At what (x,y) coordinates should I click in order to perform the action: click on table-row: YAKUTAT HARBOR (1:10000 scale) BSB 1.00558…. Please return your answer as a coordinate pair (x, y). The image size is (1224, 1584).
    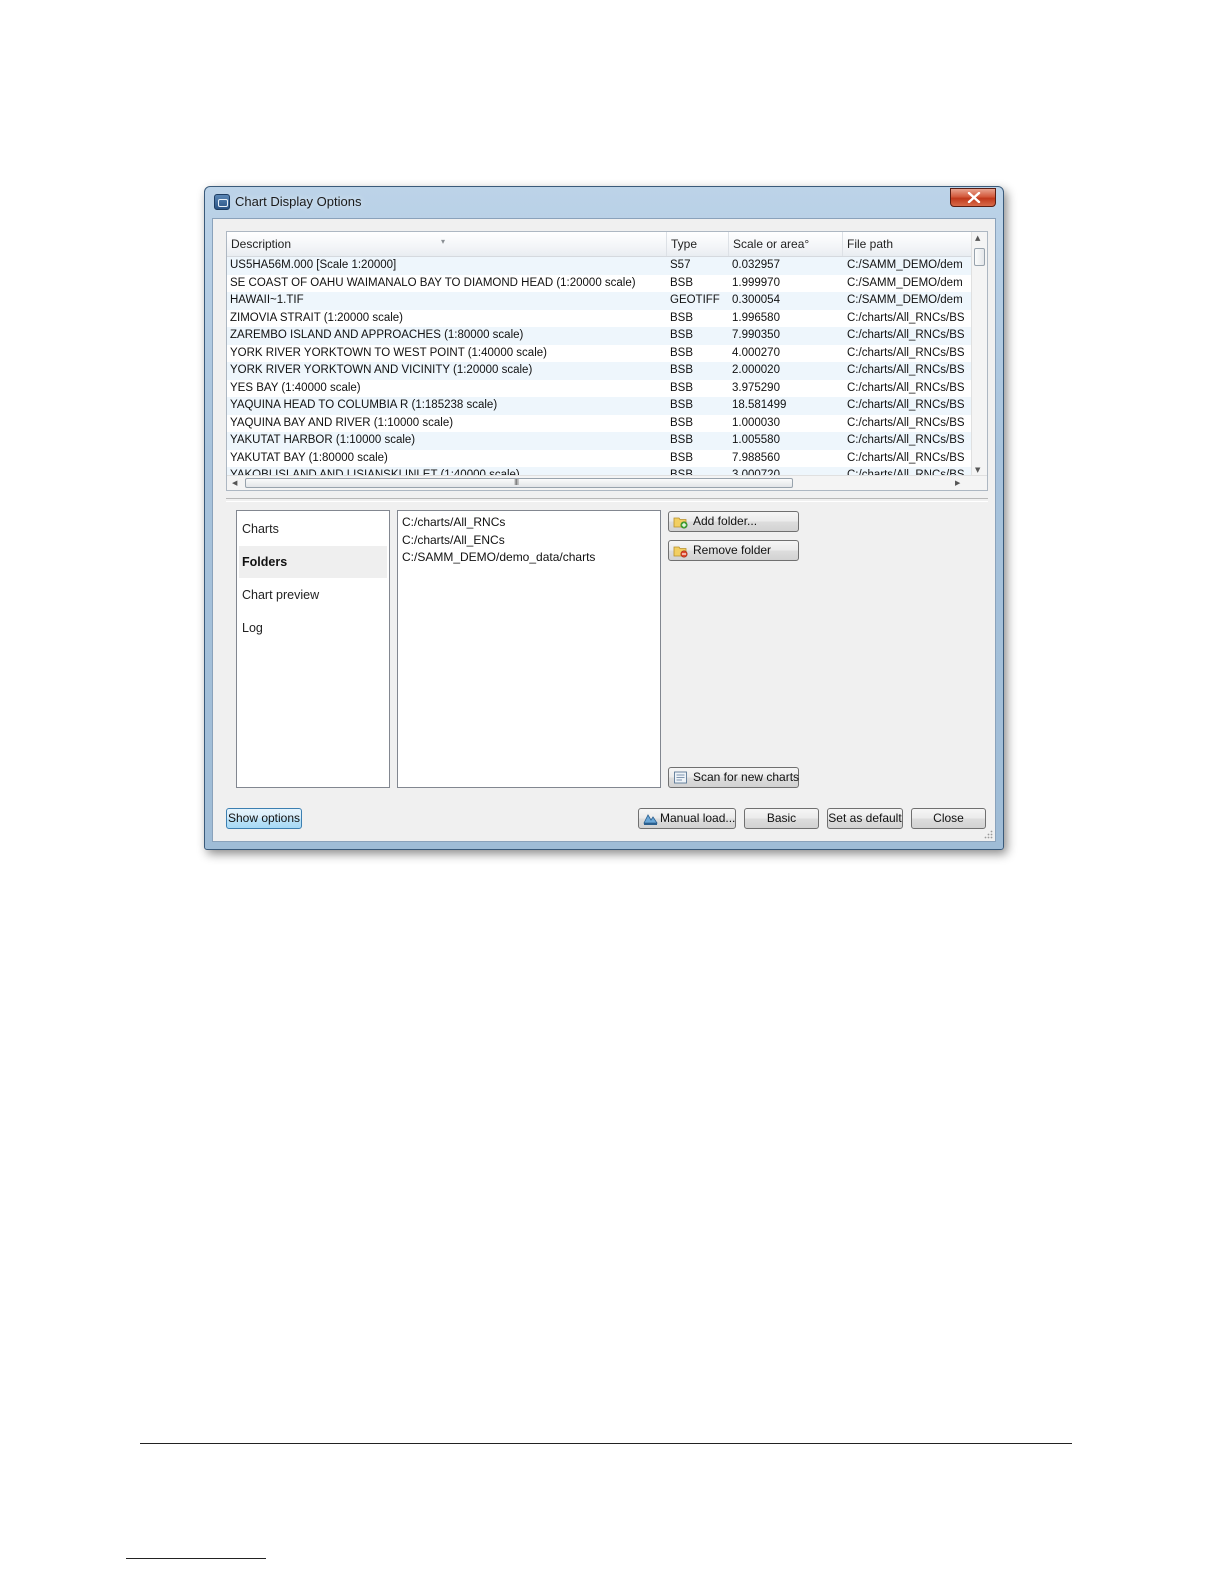
    Looking at the image, I should click on (599, 441).